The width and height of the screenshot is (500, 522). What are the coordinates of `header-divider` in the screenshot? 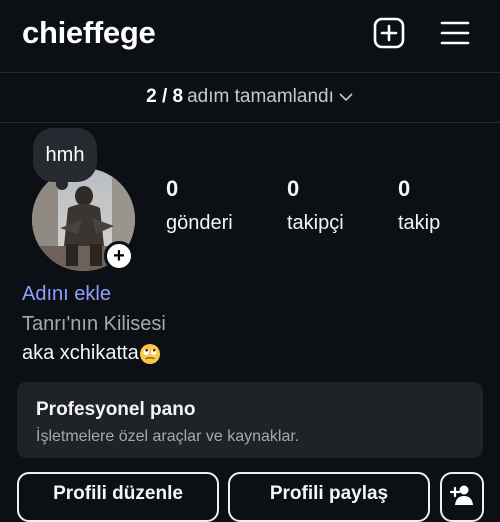 It's located at (250, 72).